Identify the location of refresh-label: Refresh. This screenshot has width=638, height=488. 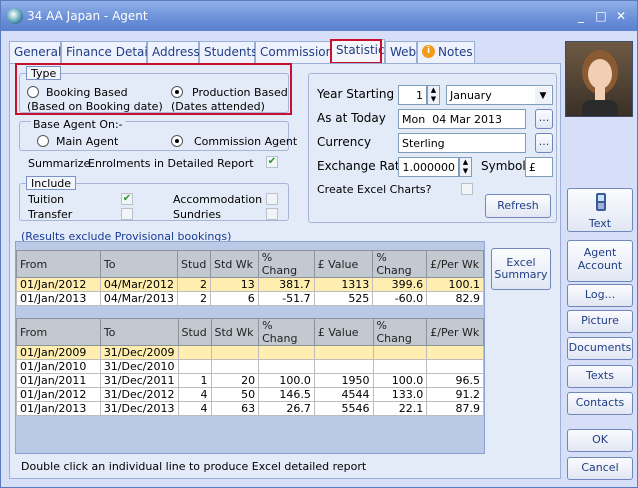
(518, 205).